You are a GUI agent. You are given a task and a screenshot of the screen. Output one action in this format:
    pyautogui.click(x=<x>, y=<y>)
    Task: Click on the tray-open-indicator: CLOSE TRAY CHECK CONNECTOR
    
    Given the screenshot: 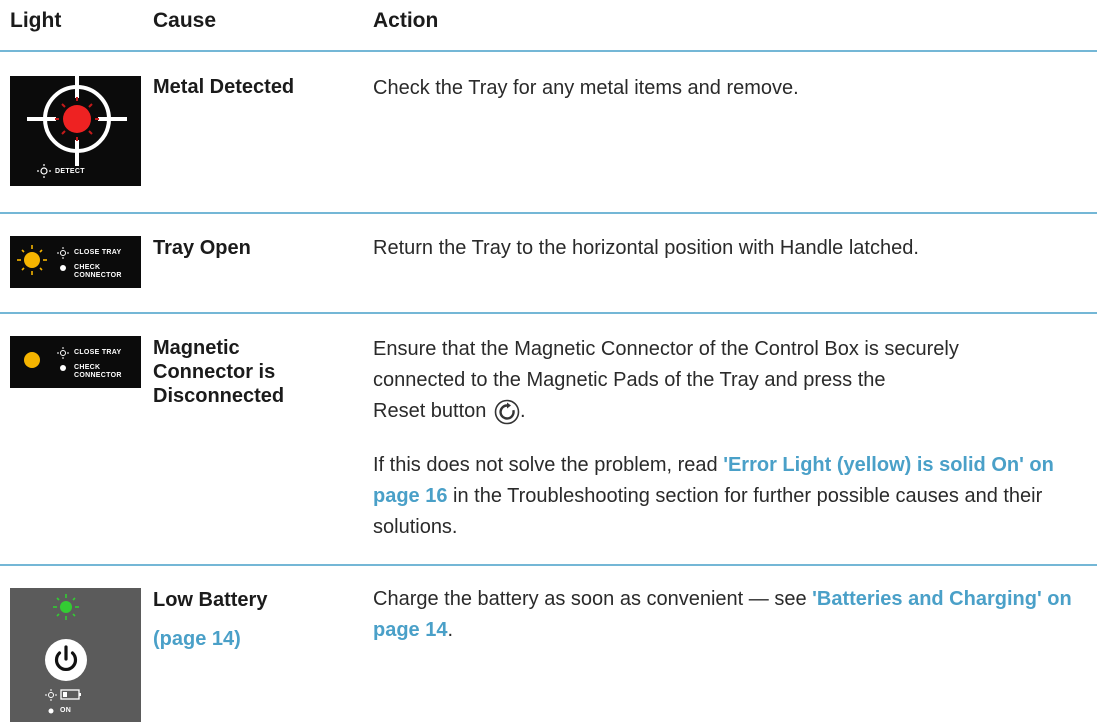 What is the action you would take?
    pyautogui.click(x=75, y=262)
    